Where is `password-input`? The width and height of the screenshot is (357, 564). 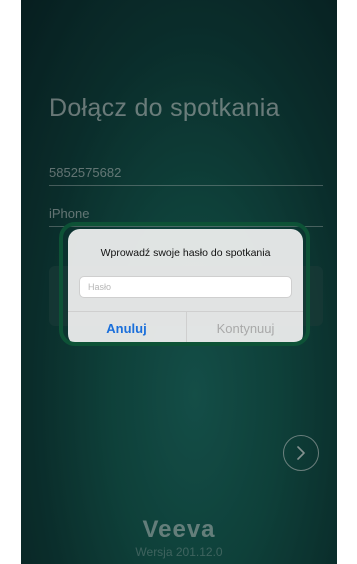 password-input is located at coordinates (185, 287).